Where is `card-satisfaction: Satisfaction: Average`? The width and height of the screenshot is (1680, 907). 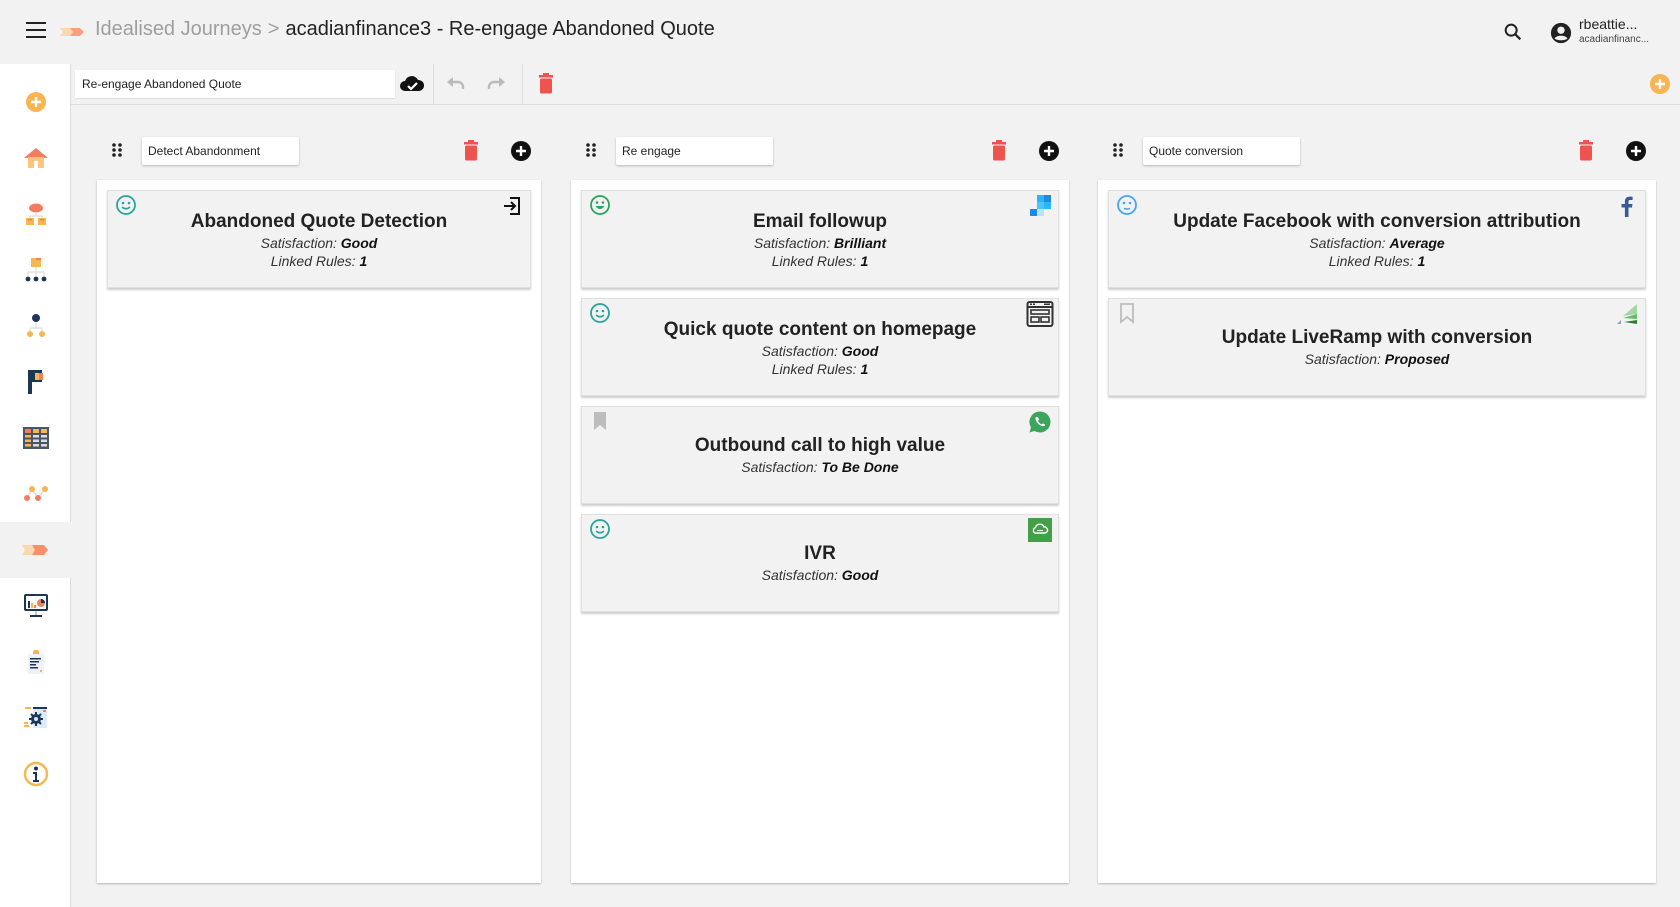 card-satisfaction: Satisfaction: Average is located at coordinates (1377, 243).